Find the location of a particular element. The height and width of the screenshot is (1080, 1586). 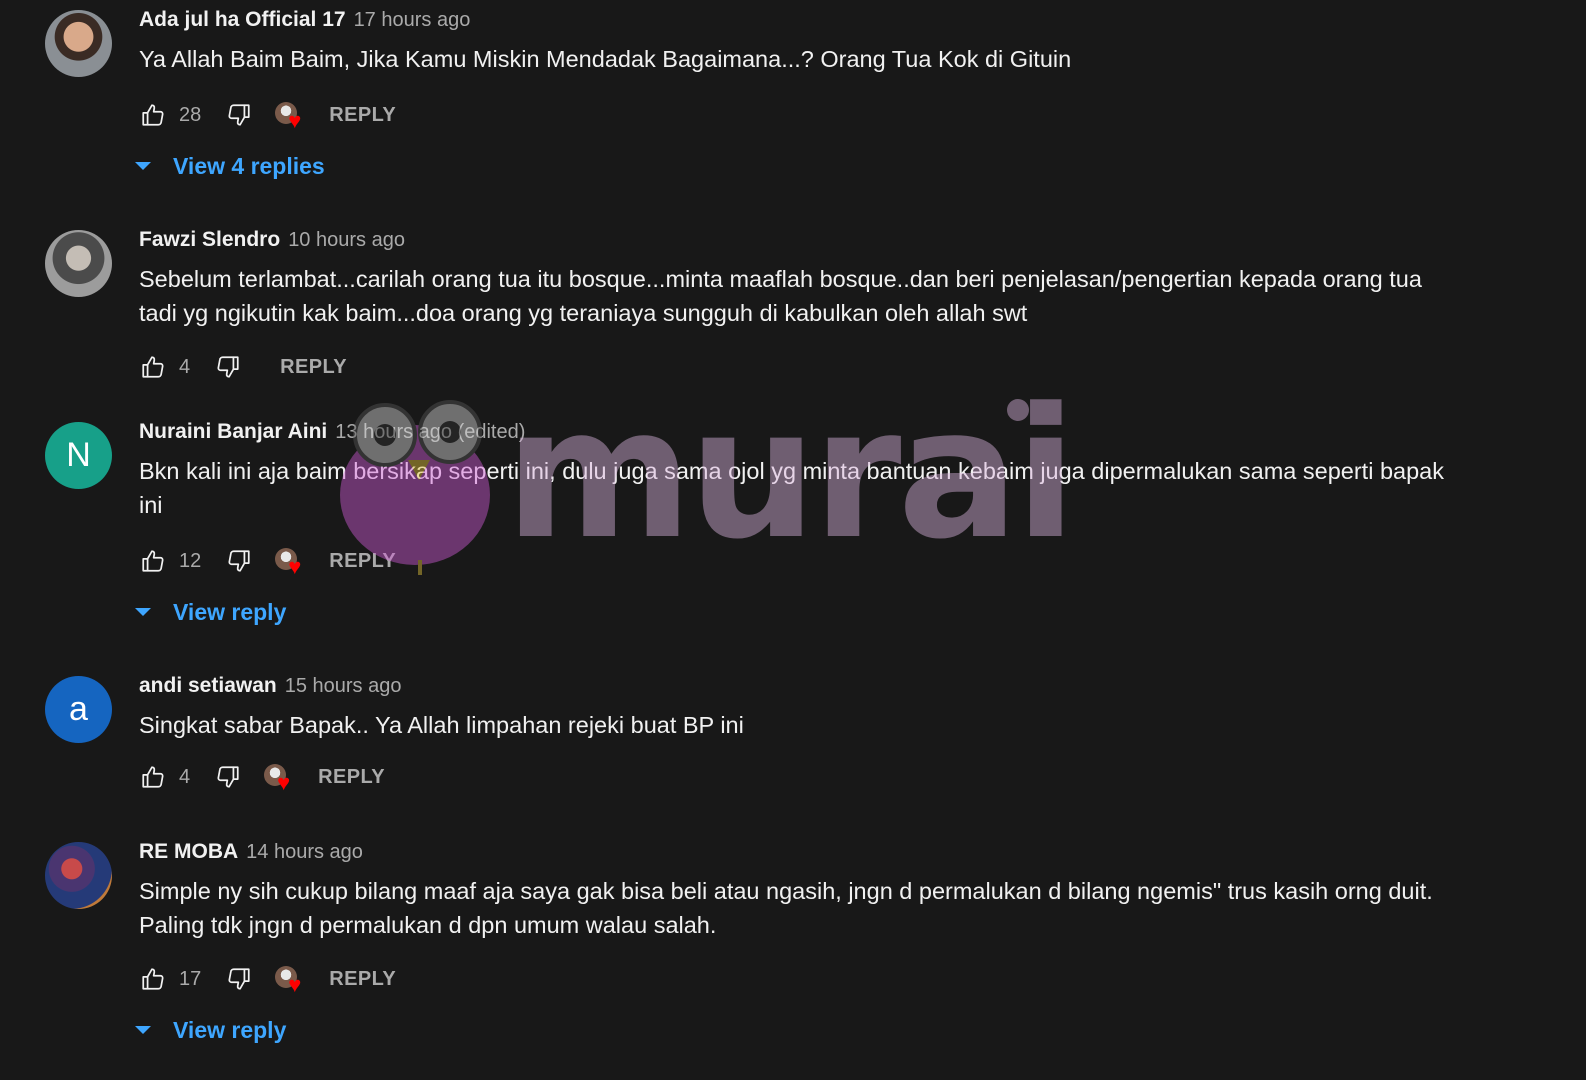

comment-time: 13 hours ago (edited) is located at coordinates (430, 432).